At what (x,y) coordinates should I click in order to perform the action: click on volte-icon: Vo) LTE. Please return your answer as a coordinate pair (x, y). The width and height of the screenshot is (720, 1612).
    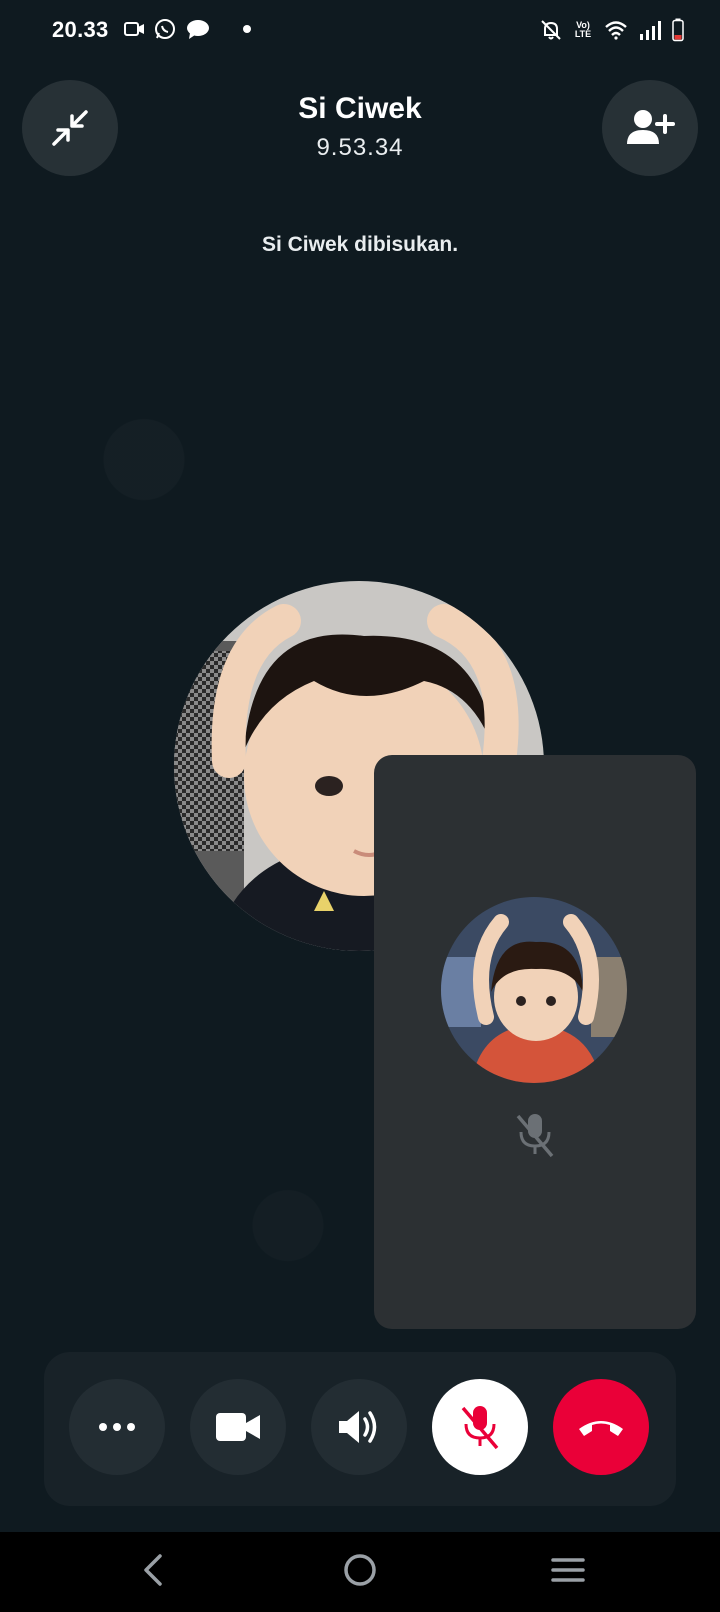
    Looking at the image, I should click on (583, 30).